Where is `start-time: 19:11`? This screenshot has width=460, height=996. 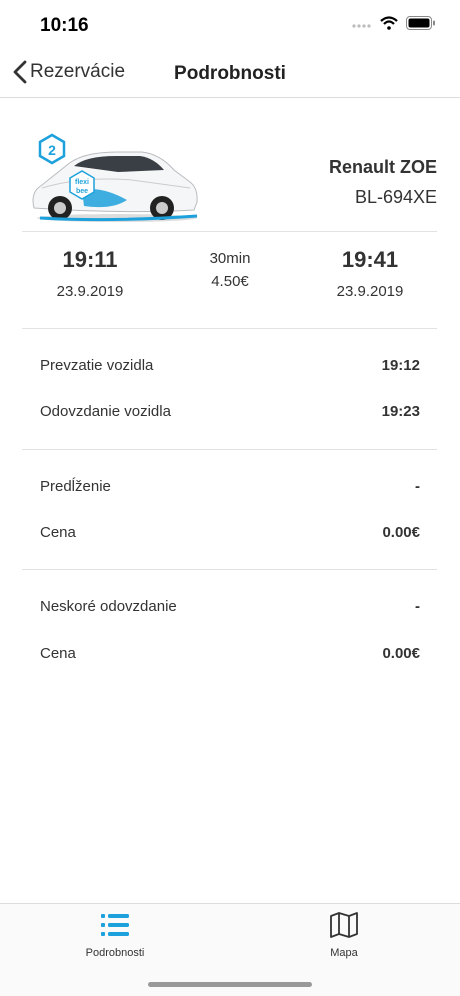 start-time: 19:11 is located at coordinates (90, 259).